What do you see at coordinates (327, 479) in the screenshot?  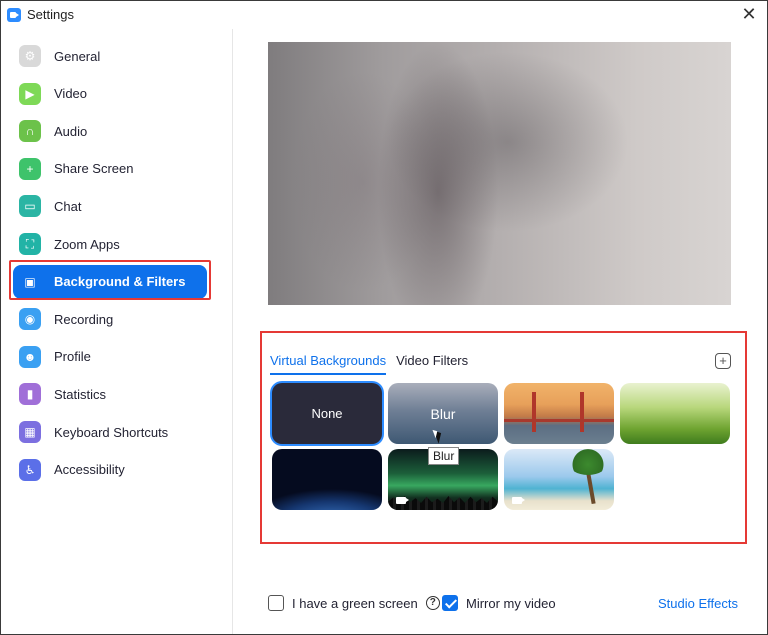 I see `background-thumbnail-earth` at bounding box center [327, 479].